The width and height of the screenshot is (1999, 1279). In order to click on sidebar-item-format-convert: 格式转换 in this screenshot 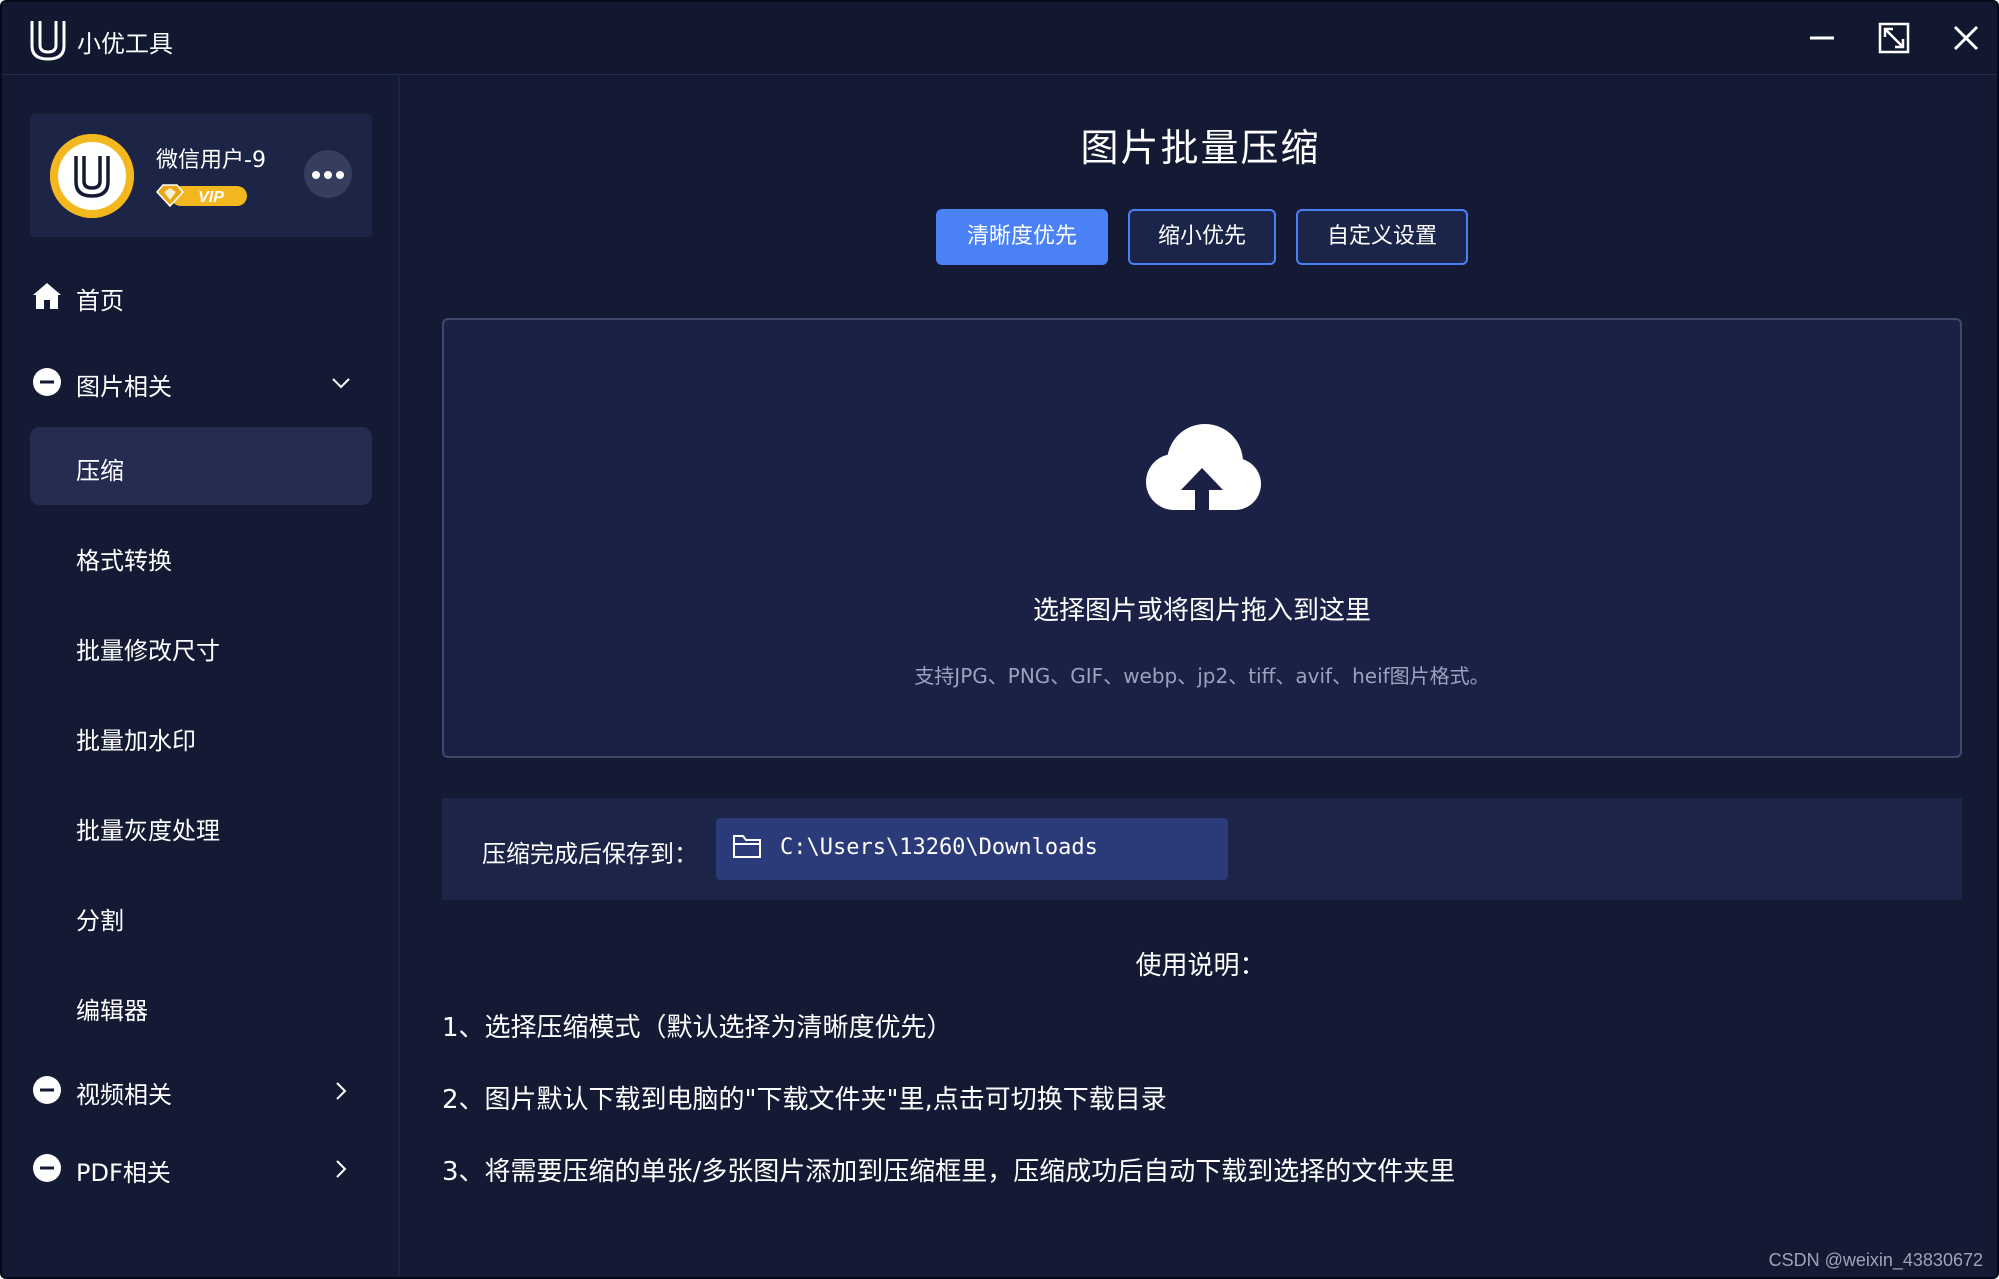, I will do `click(201, 556)`.